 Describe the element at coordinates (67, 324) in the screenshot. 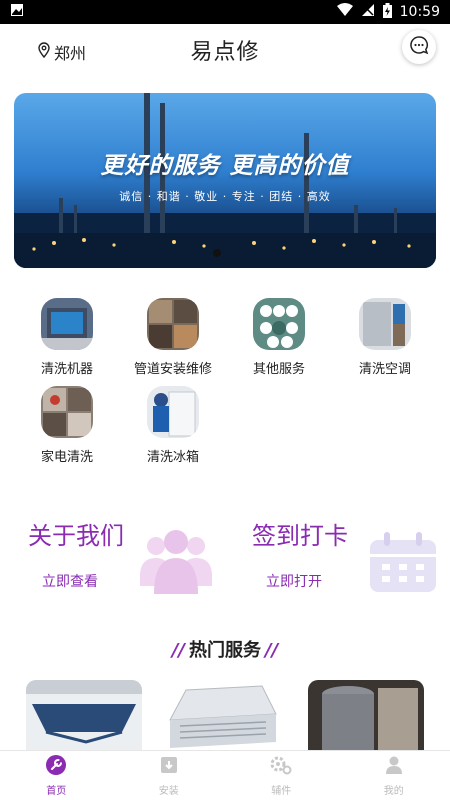

I see `clean-machine-thumbnail` at that location.